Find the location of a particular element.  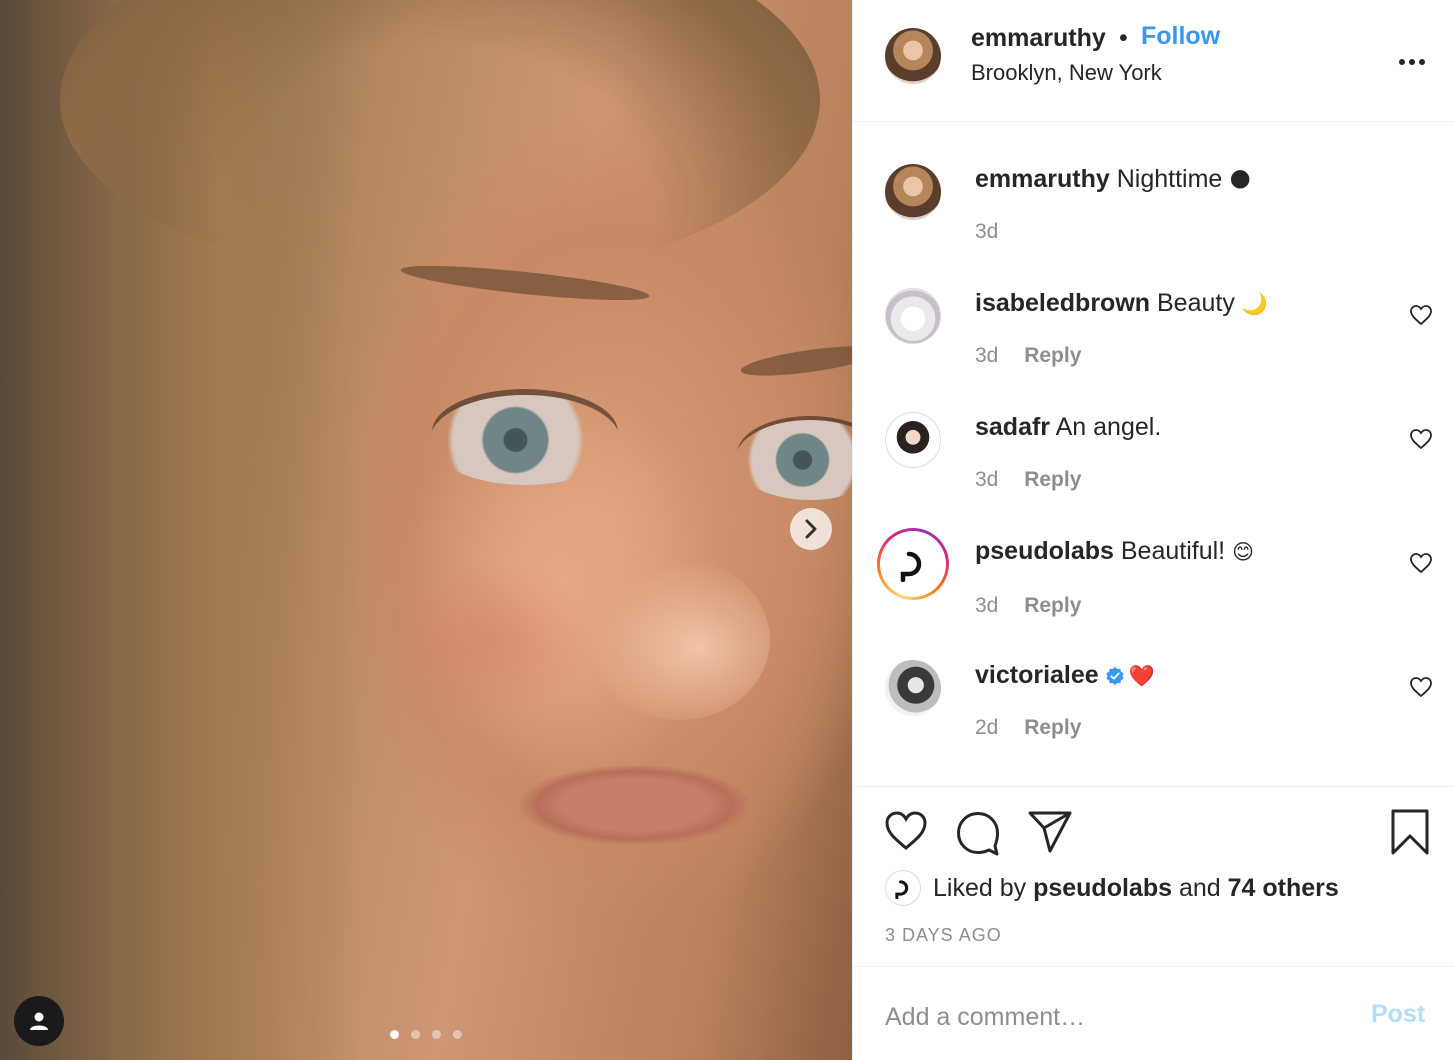

action-bar is located at coordinates (1153, 836).